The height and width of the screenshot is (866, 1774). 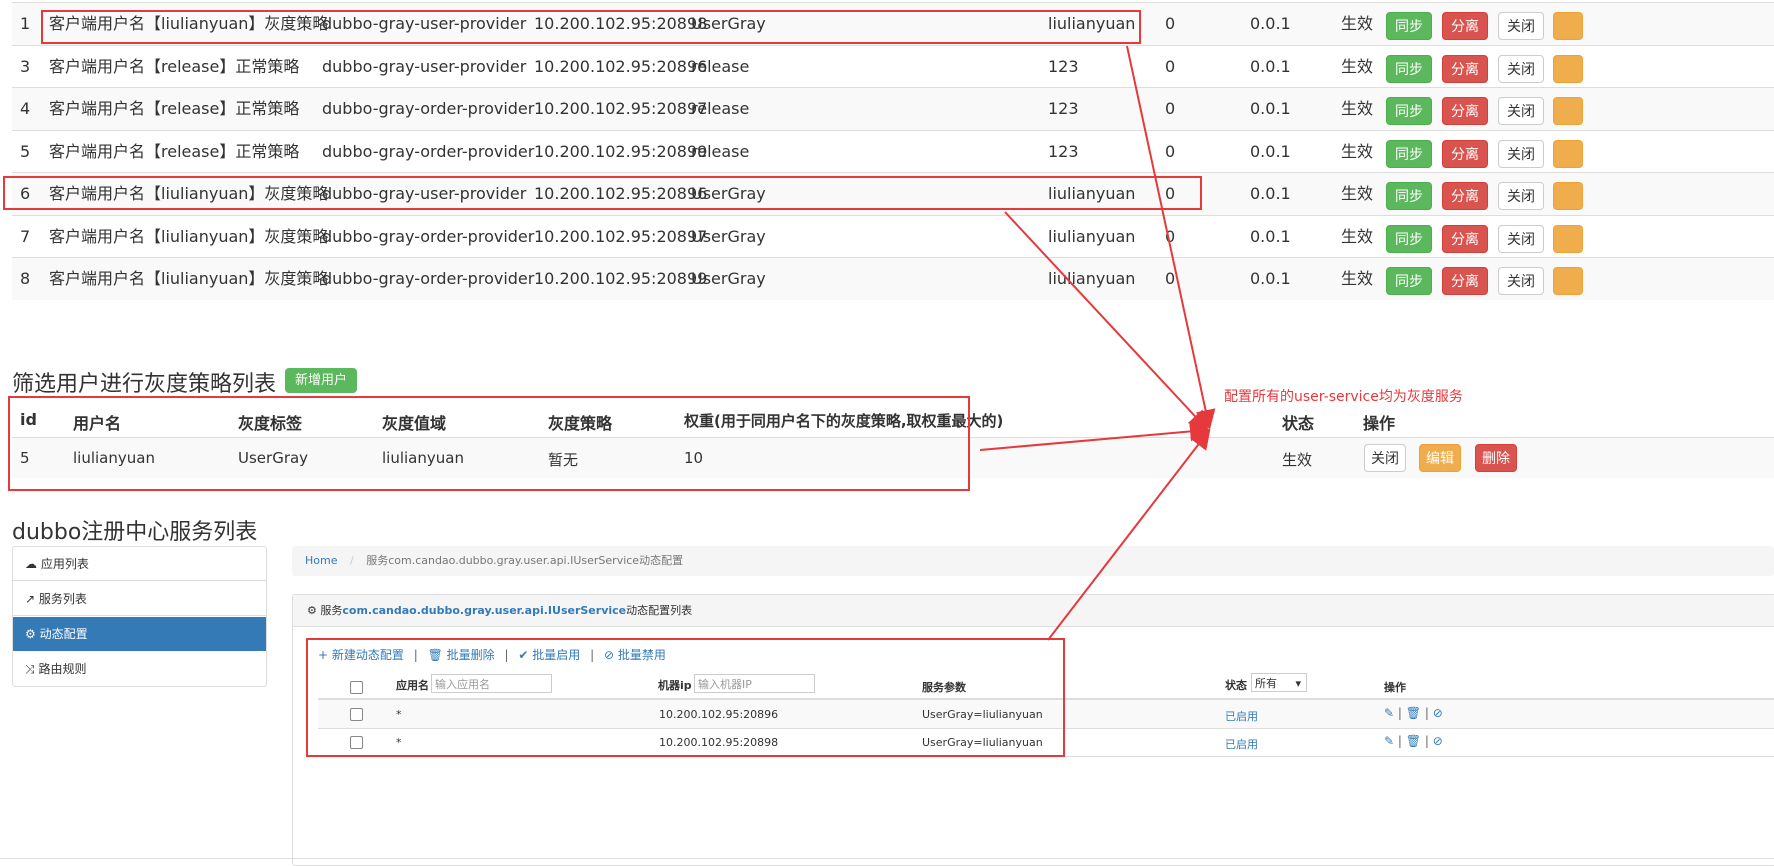 What do you see at coordinates (1129, 534) in the screenshot?
I see `arrow-from-config-table` at bounding box center [1129, 534].